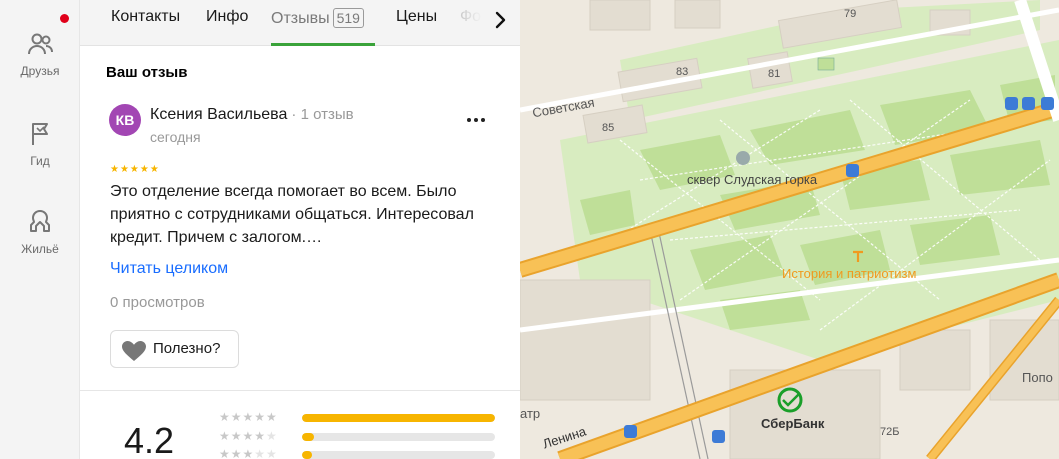 The width and height of the screenshot is (1059, 459). I want to click on active-tab-indicator, so click(323, 44).